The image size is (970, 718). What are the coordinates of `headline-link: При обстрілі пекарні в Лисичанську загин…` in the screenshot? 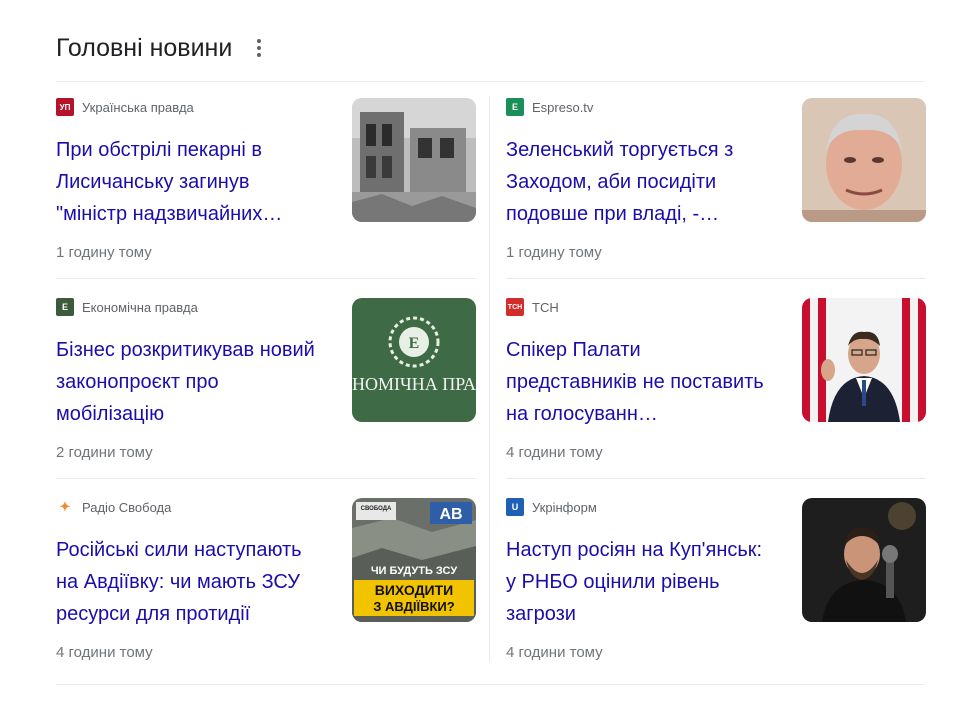 It's located at (191, 182).